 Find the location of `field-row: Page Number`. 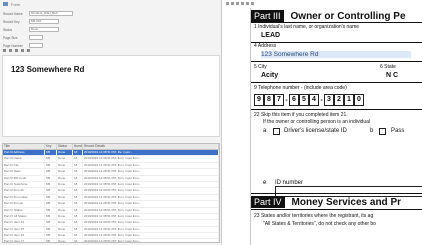

field-row: Page Number is located at coordinates (45, 45).